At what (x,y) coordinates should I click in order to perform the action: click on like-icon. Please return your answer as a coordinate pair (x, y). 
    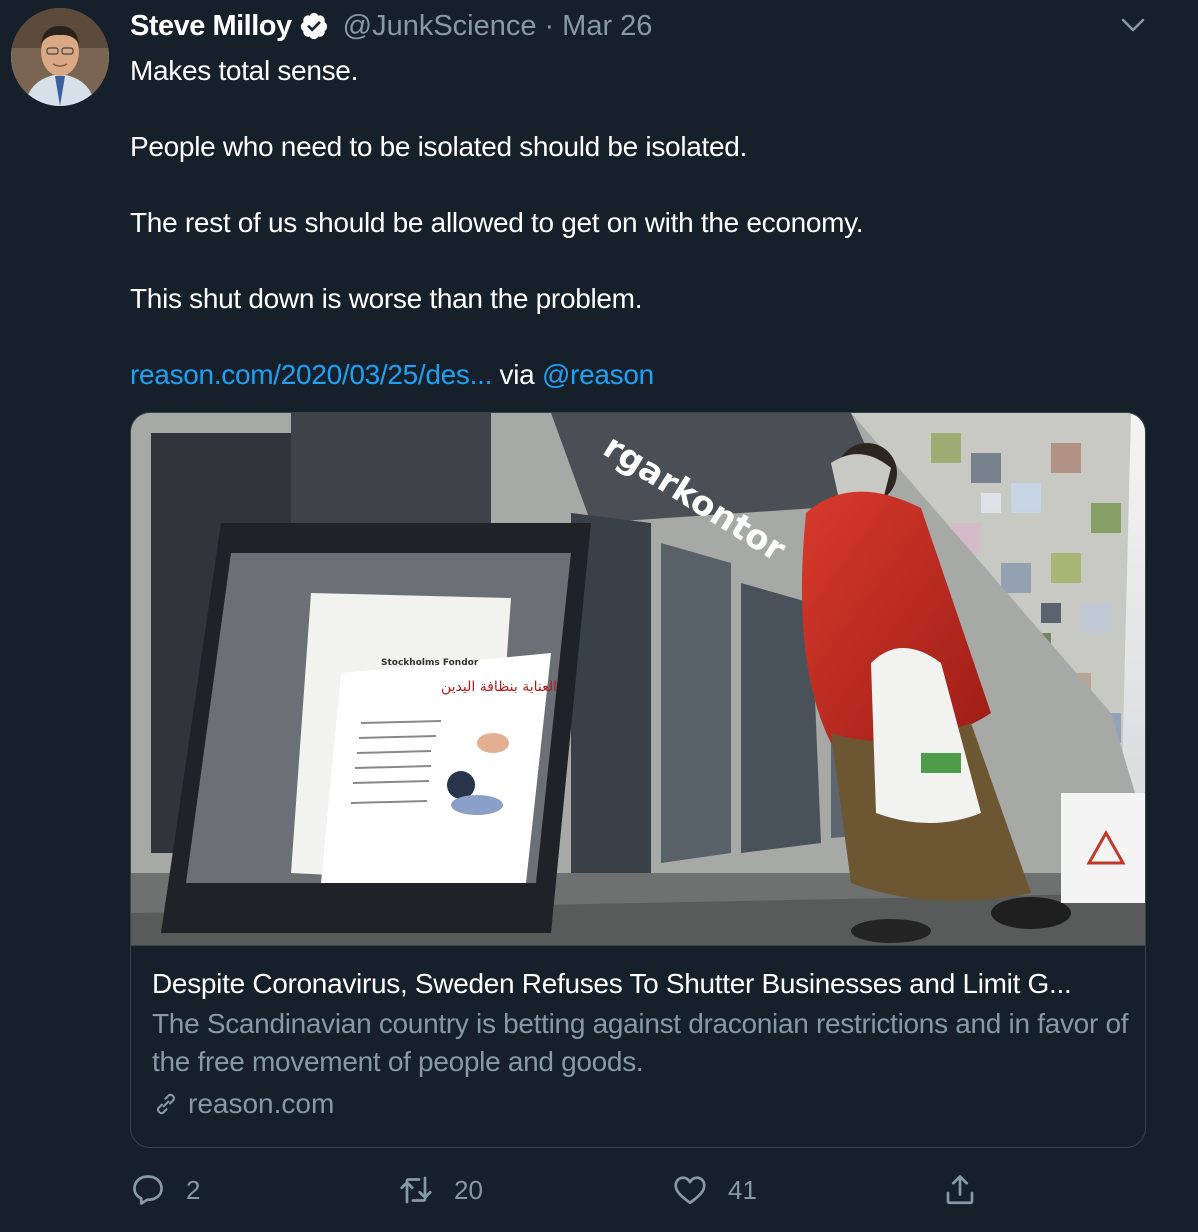
    Looking at the image, I should click on (690, 1190).